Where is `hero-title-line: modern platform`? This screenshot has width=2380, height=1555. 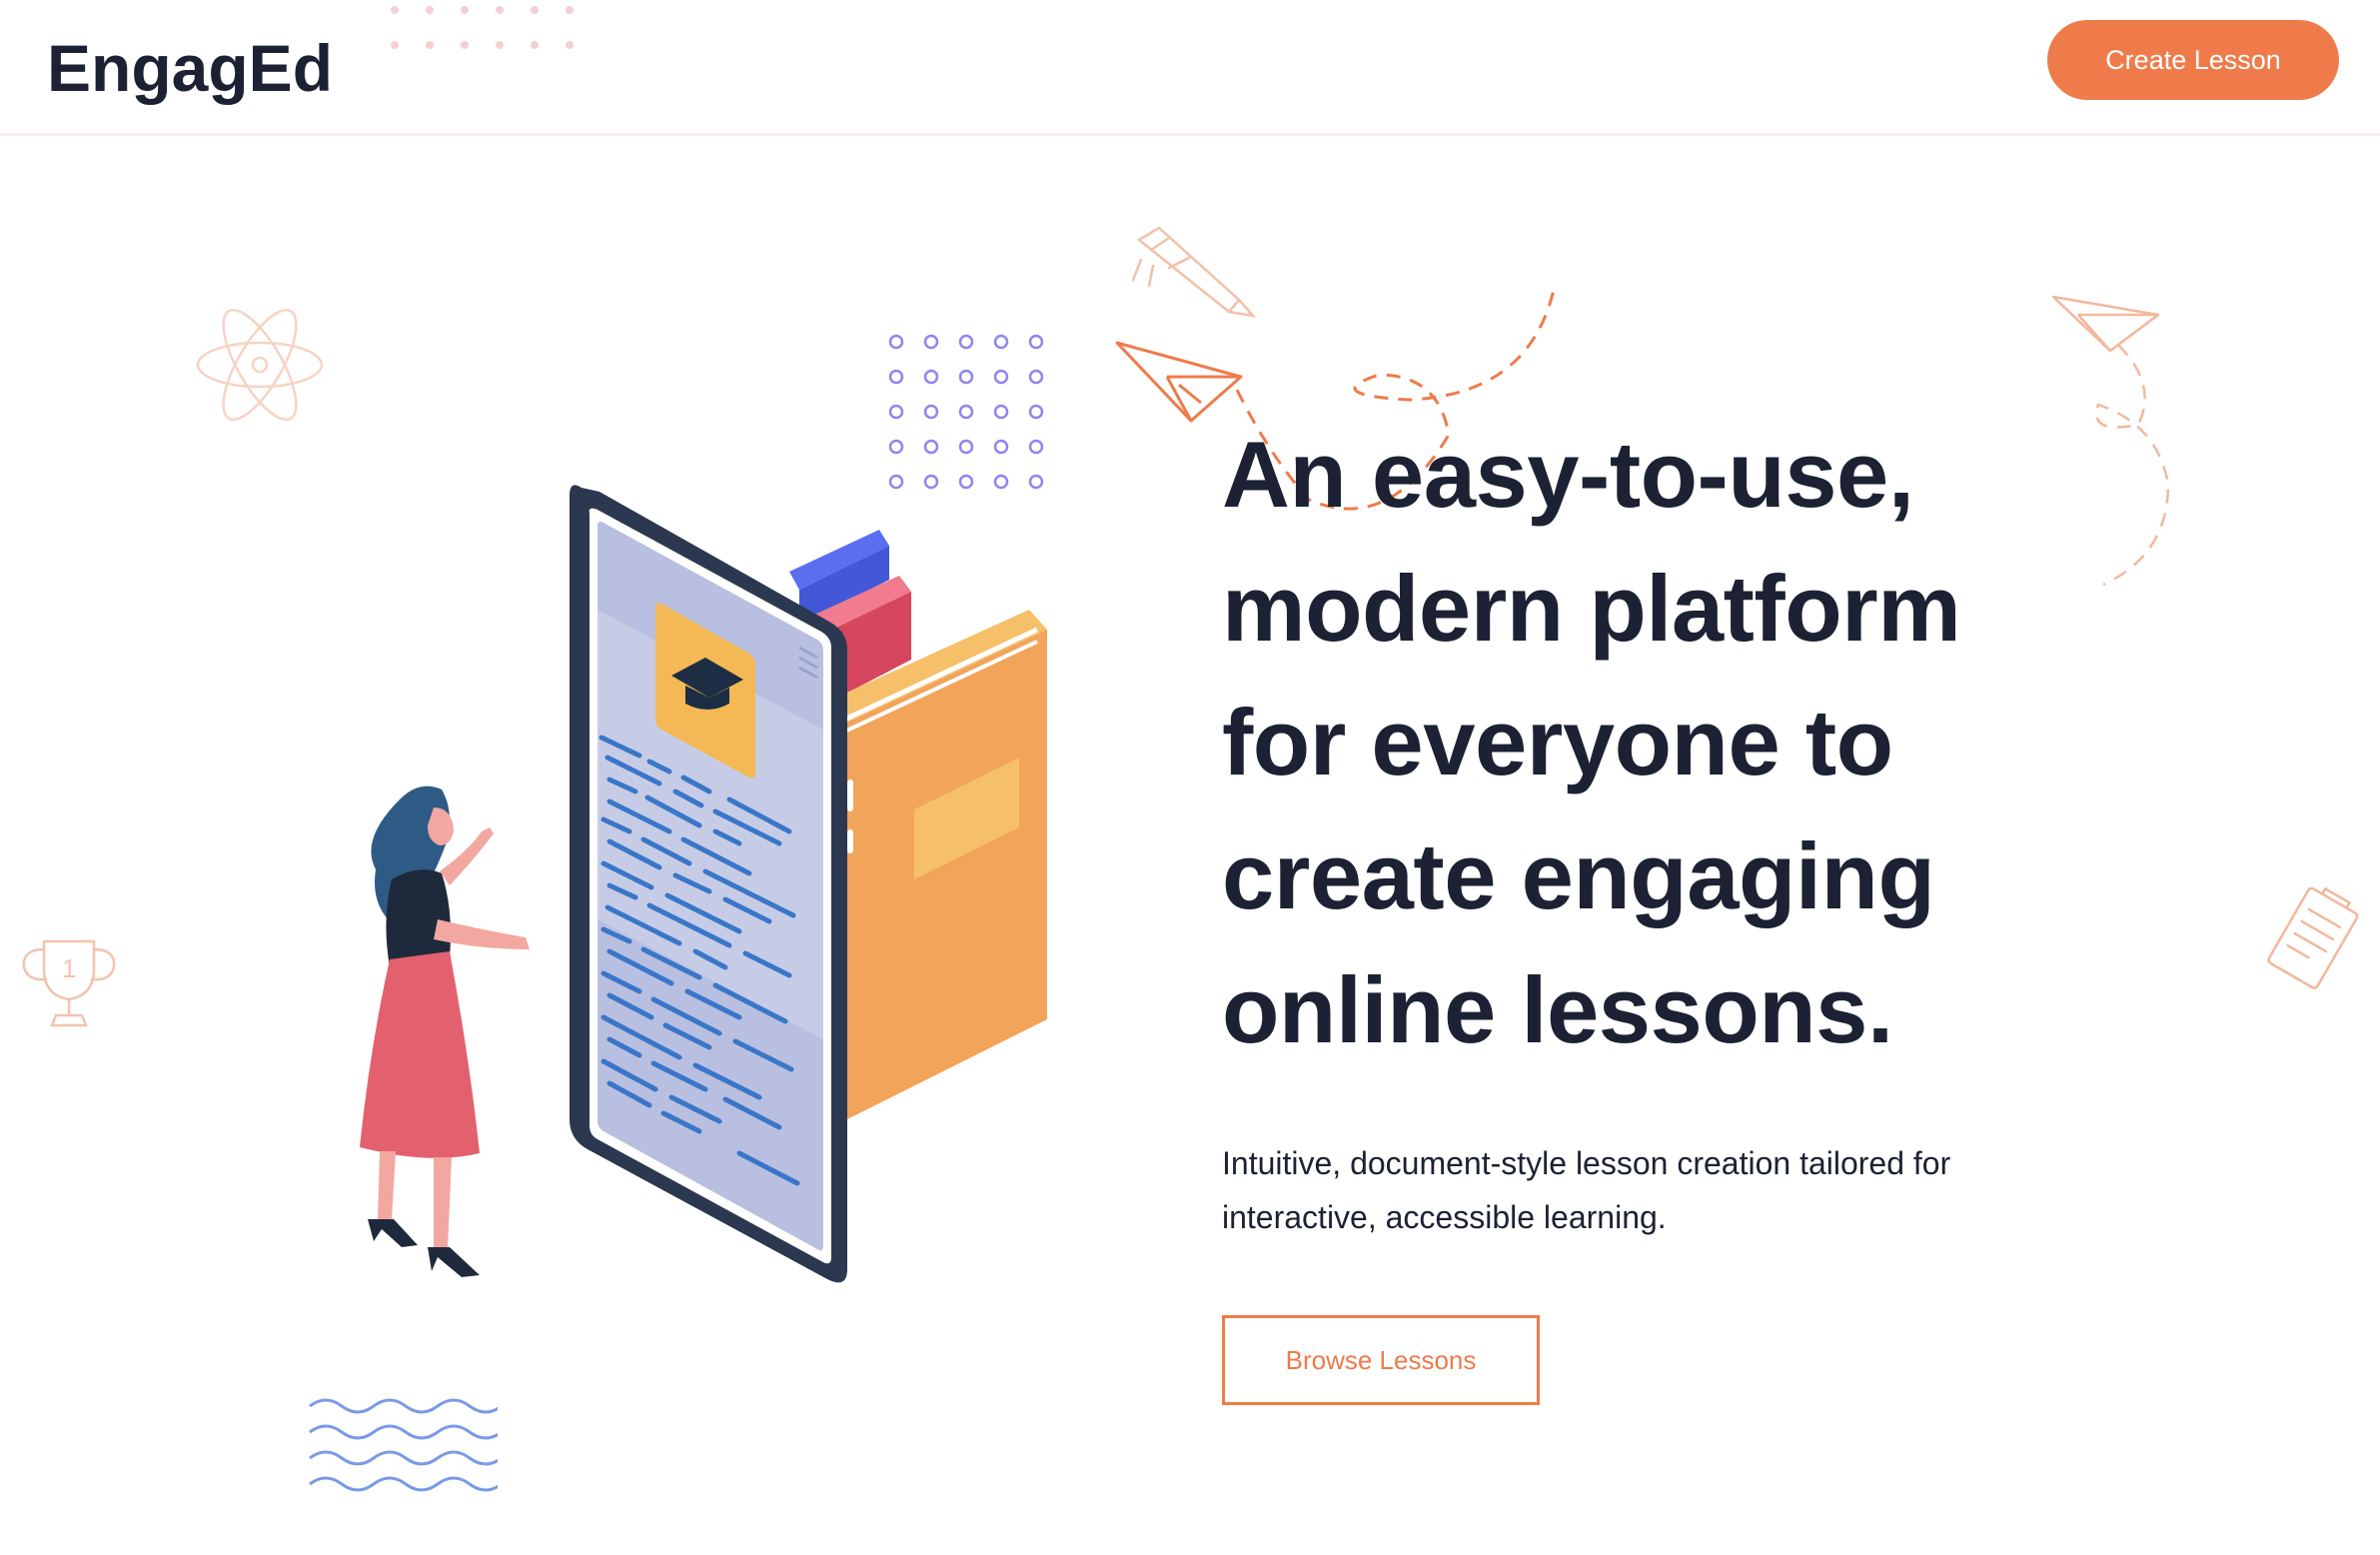
hero-title-line: modern platform is located at coordinates (1591, 608).